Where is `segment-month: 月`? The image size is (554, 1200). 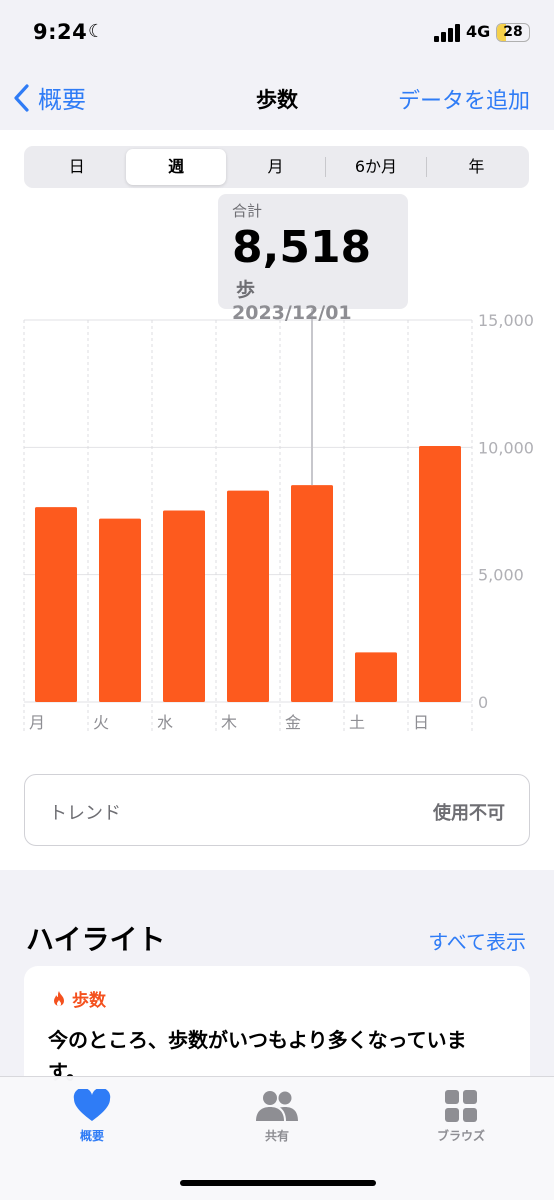
segment-month: 月 is located at coordinates (275, 167).